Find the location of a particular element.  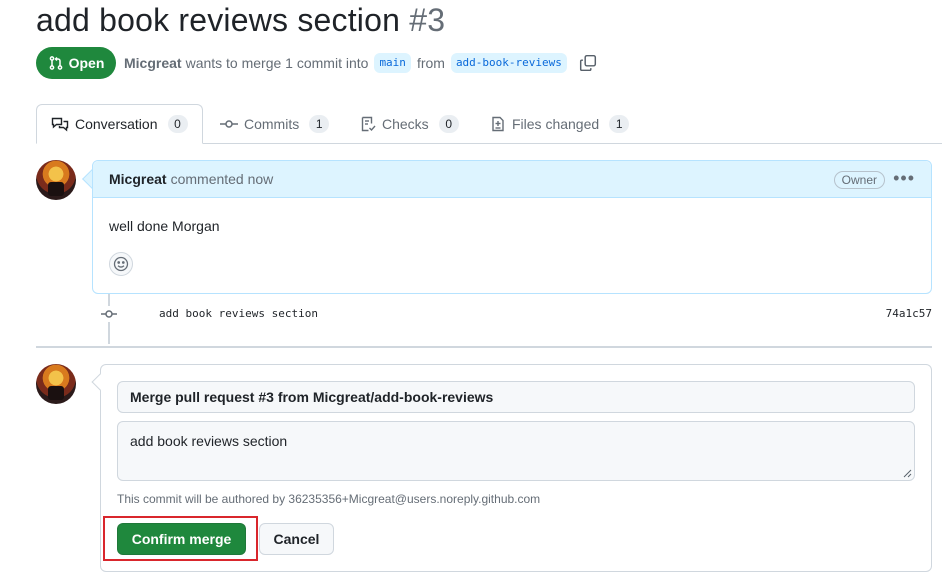

pr-title-heading: add book reviews section #3 is located at coordinates (240, 20).